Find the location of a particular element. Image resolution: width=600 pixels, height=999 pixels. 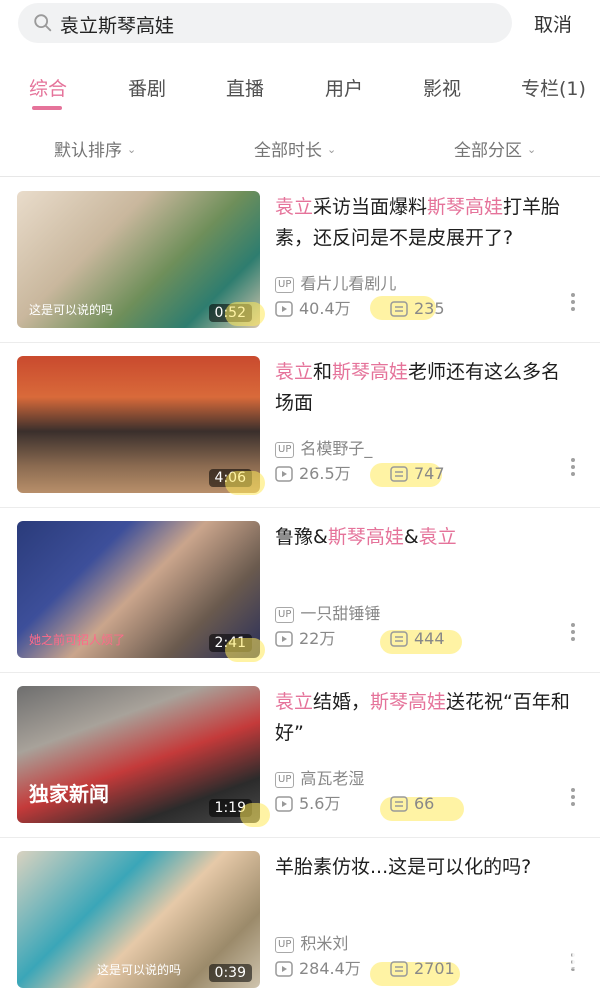

comment-count-value: 747 is located at coordinates (429, 473).